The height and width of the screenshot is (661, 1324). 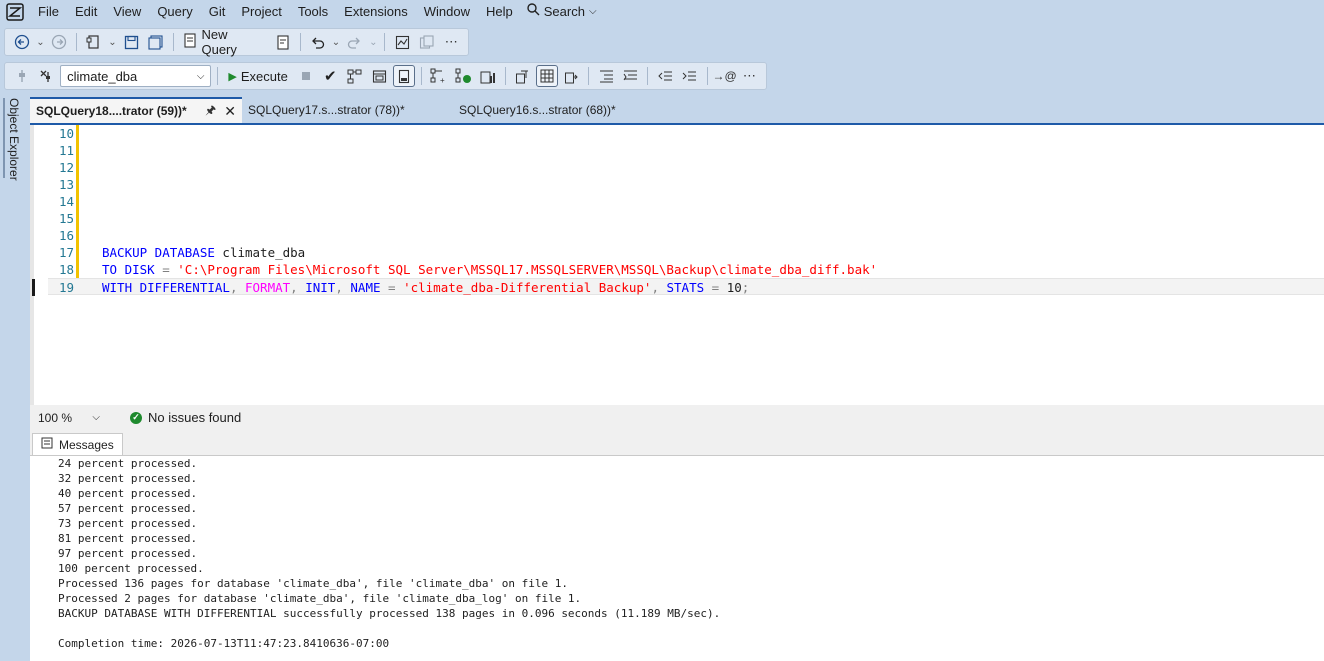 What do you see at coordinates (686, 235) in the screenshot?
I see `code-line: 16` at bounding box center [686, 235].